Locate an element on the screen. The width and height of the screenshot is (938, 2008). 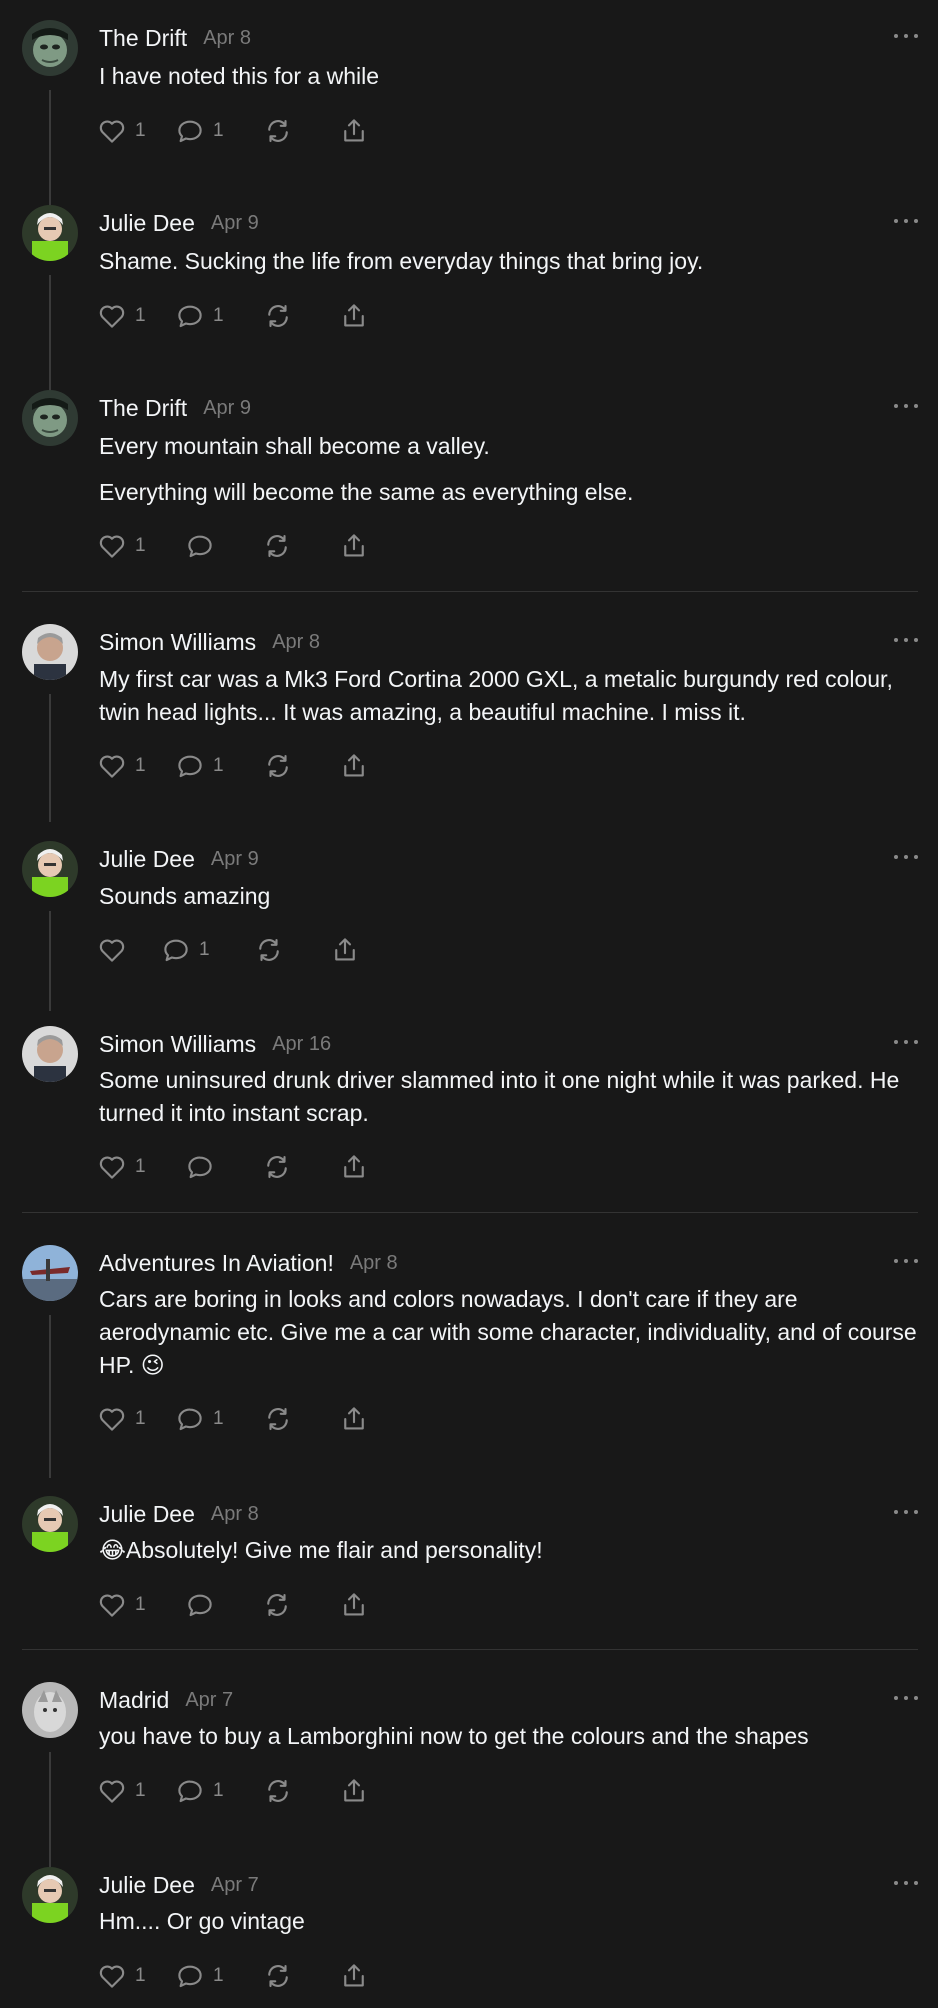
repost-icon is located at coordinates (277, 1167).